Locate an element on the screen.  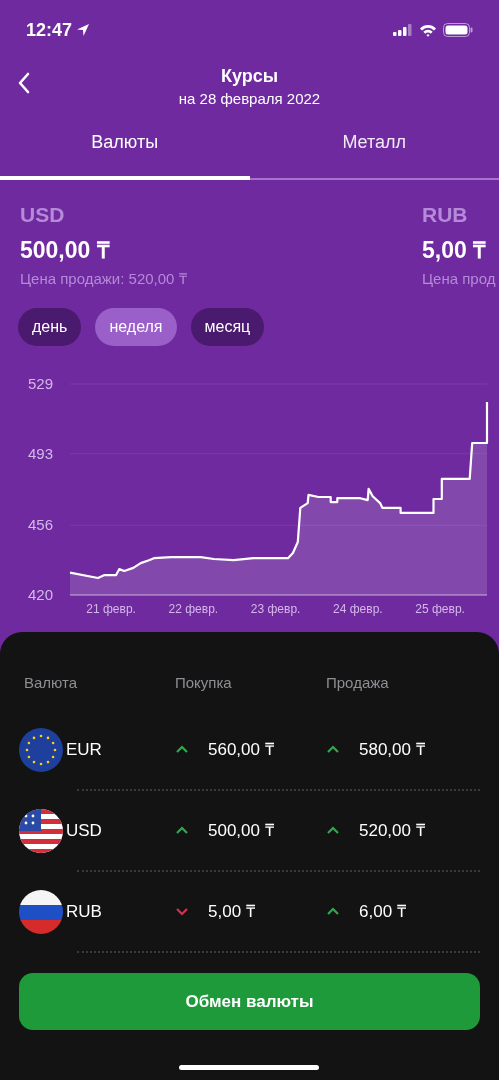
period-chip: неделя is located at coordinates (136, 327).